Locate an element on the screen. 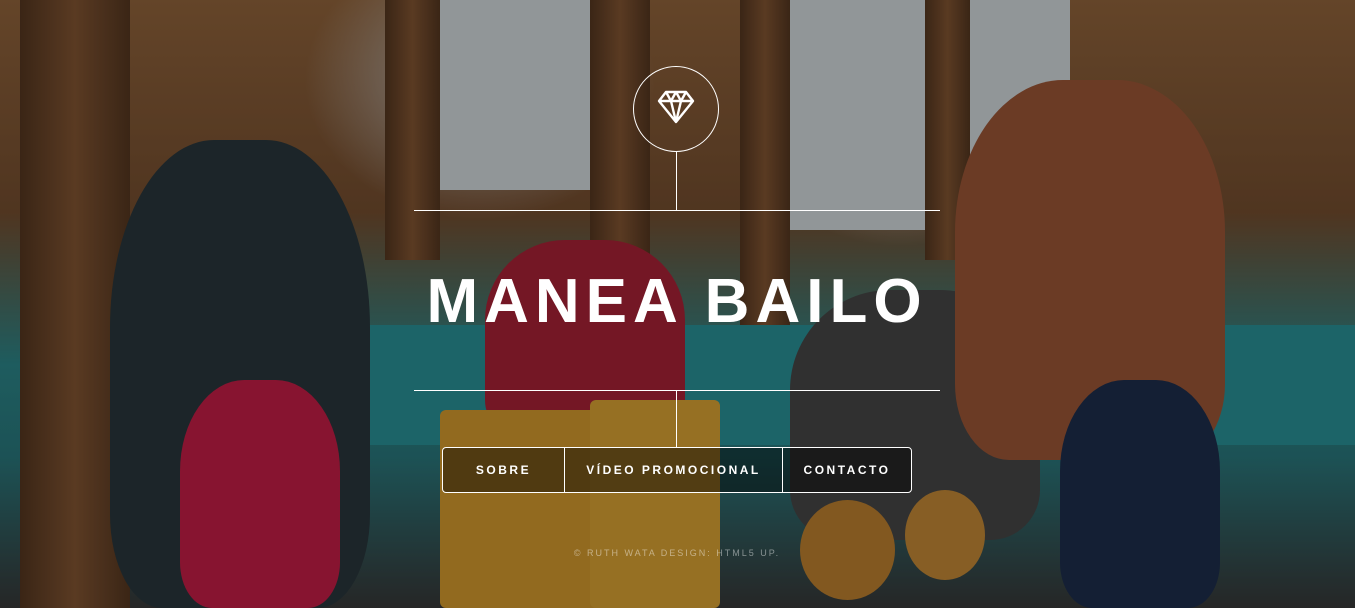  title-border-bottom is located at coordinates (677, 390).